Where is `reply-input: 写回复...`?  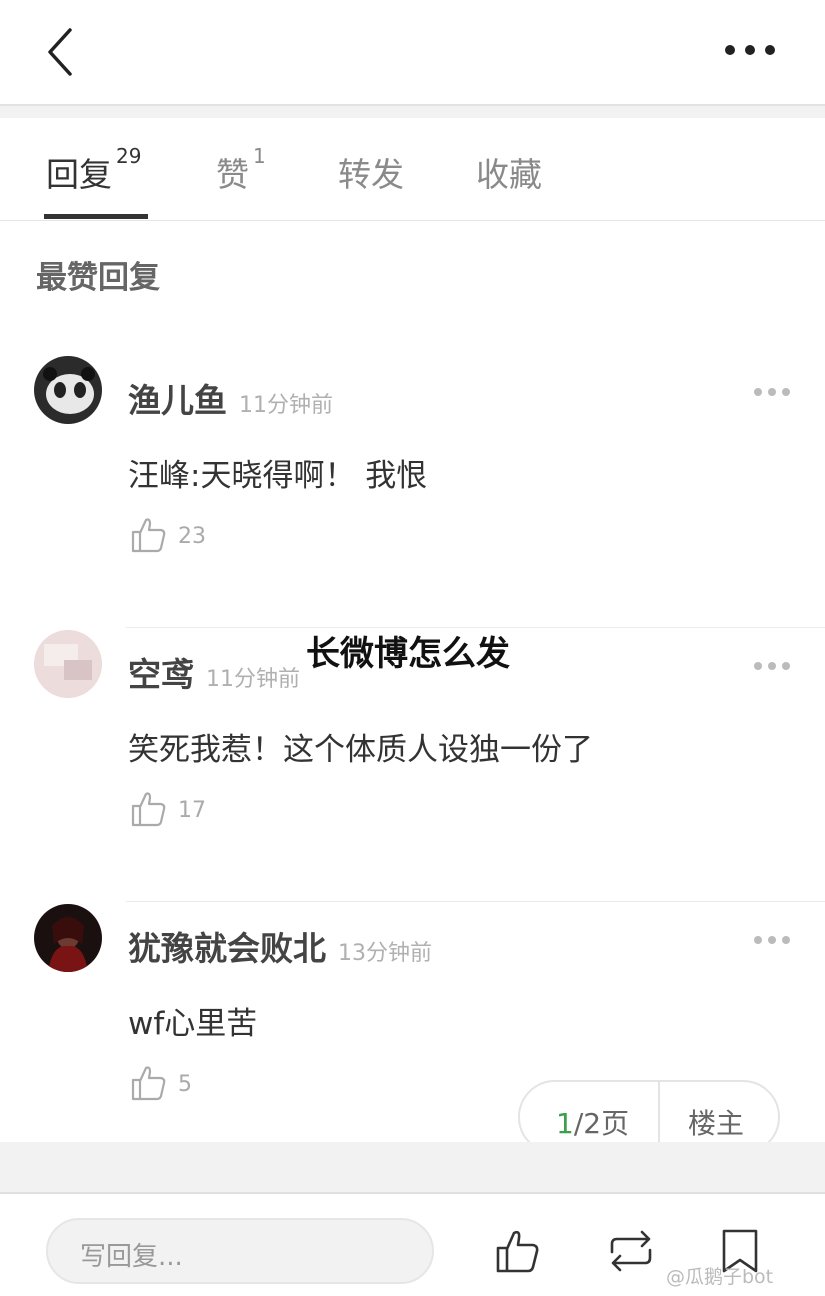 reply-input: 写回复... is located at coordinates (240, 1251).